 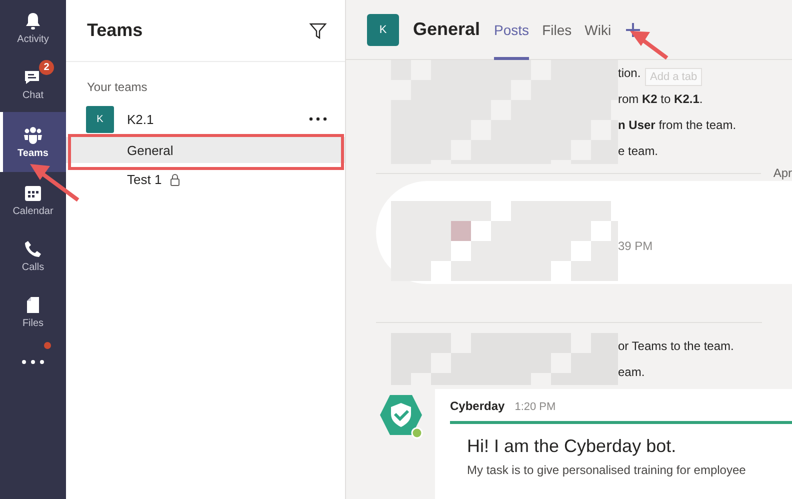 What do you see at coordinates (100, 119) in the screenshot?
I see `team-avatar: K` at bounding box center [100, 119].